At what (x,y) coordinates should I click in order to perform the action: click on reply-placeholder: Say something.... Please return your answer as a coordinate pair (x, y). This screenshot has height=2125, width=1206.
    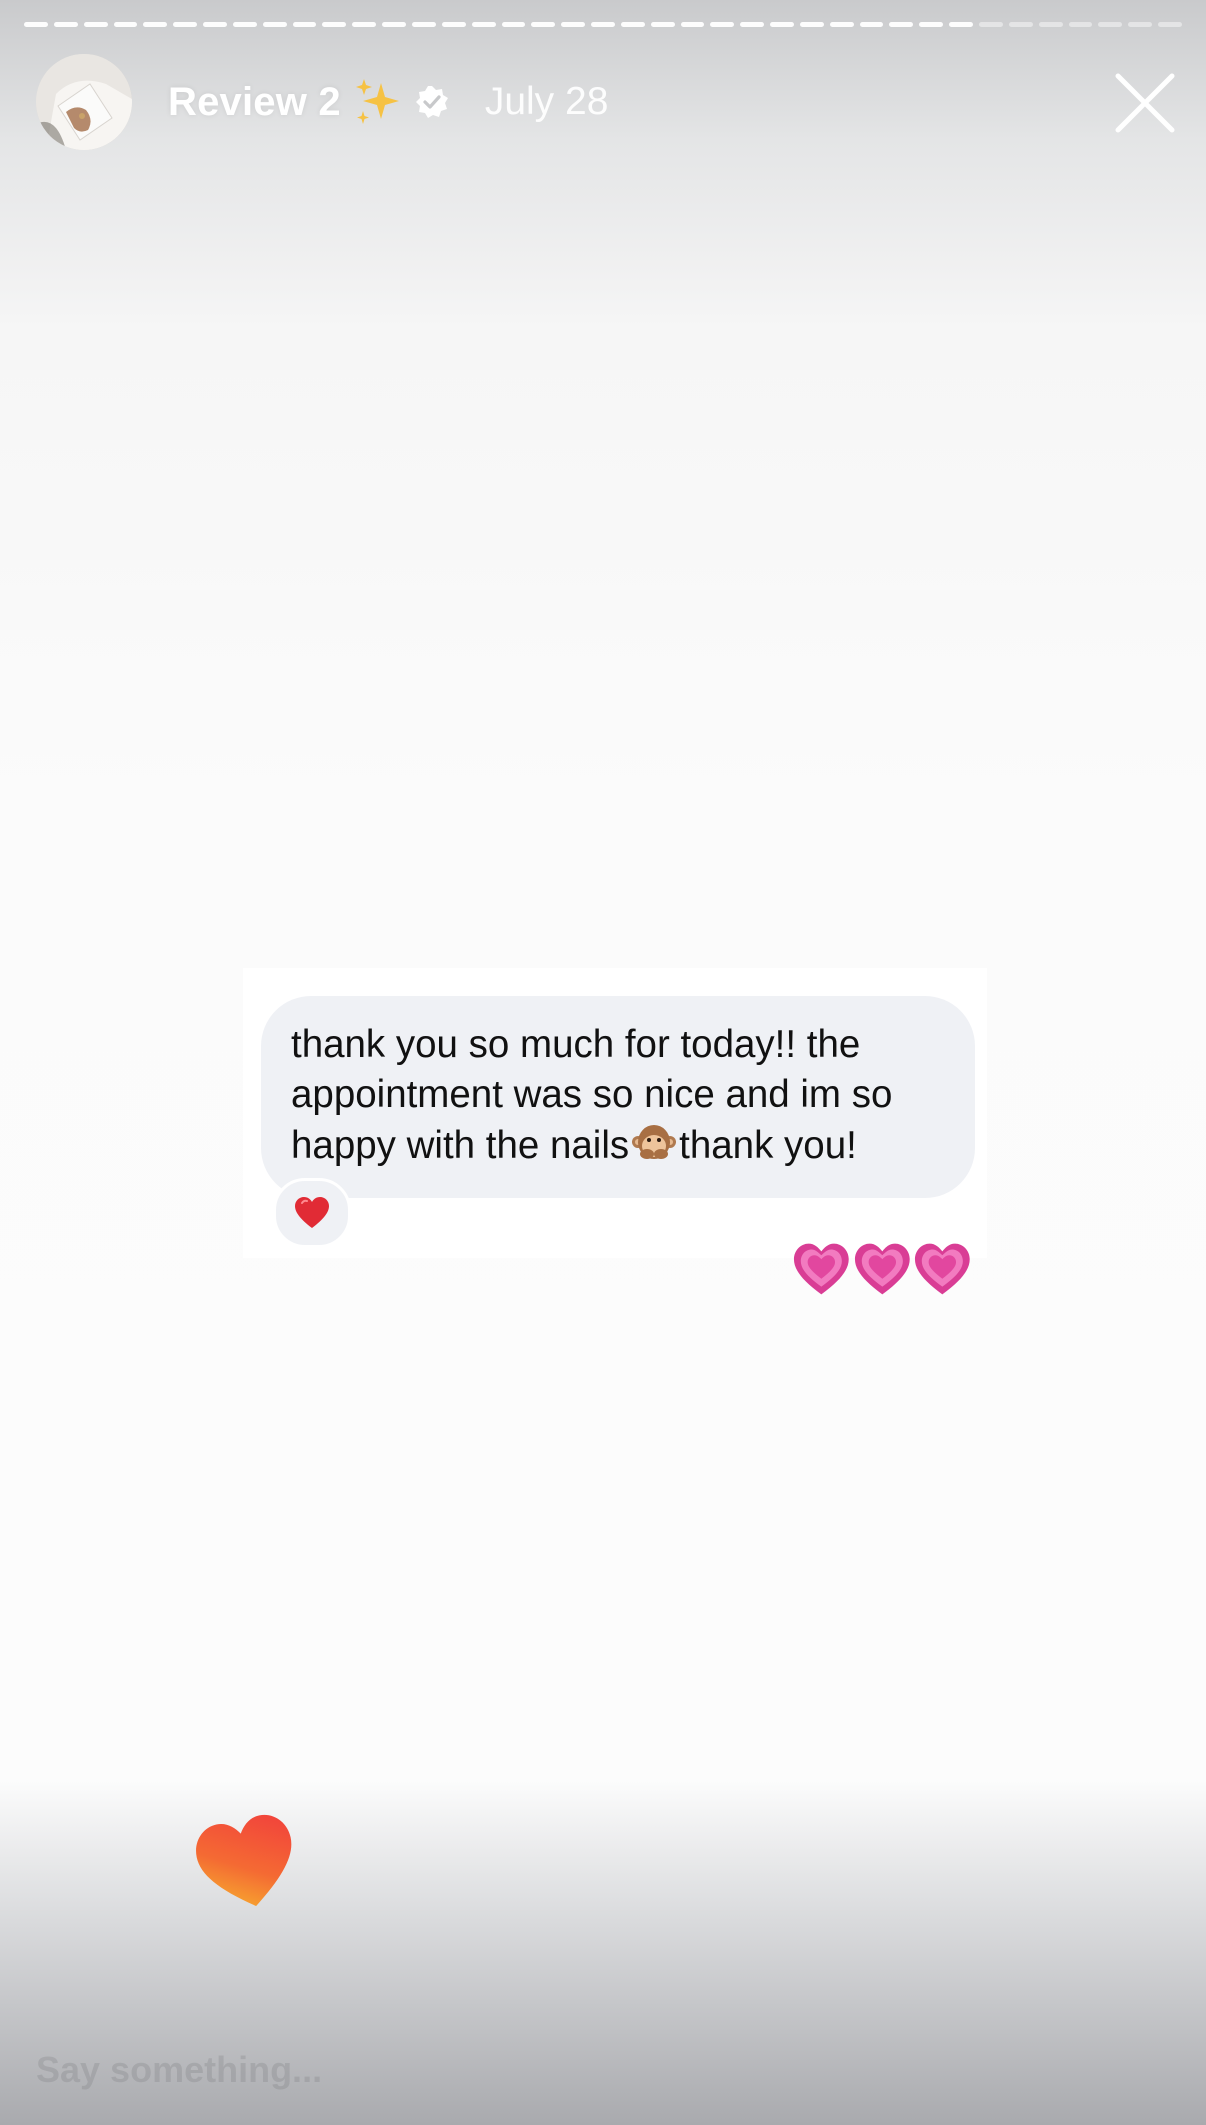
    Looking at the image, I should click on (179, 2069).